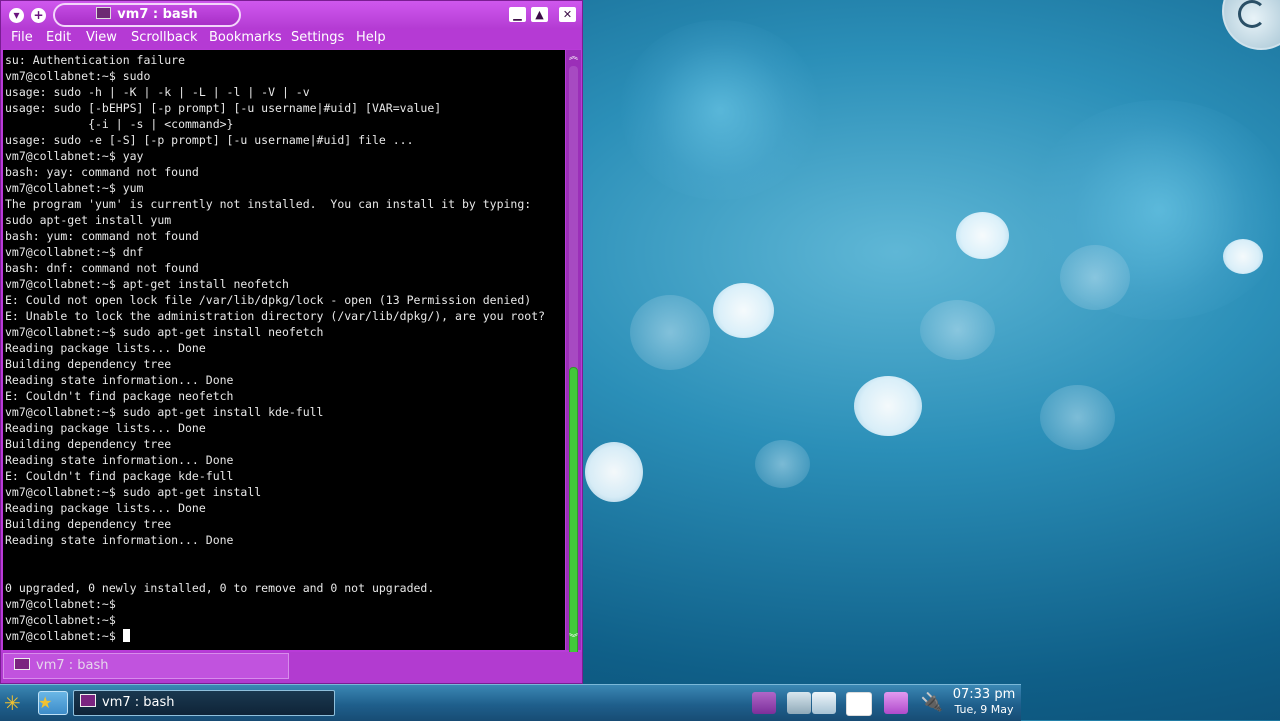 The width and height of the screenshot is (1280, 721). I want to click on menu-bookmarks: Bookmarks, so click(245, 37).